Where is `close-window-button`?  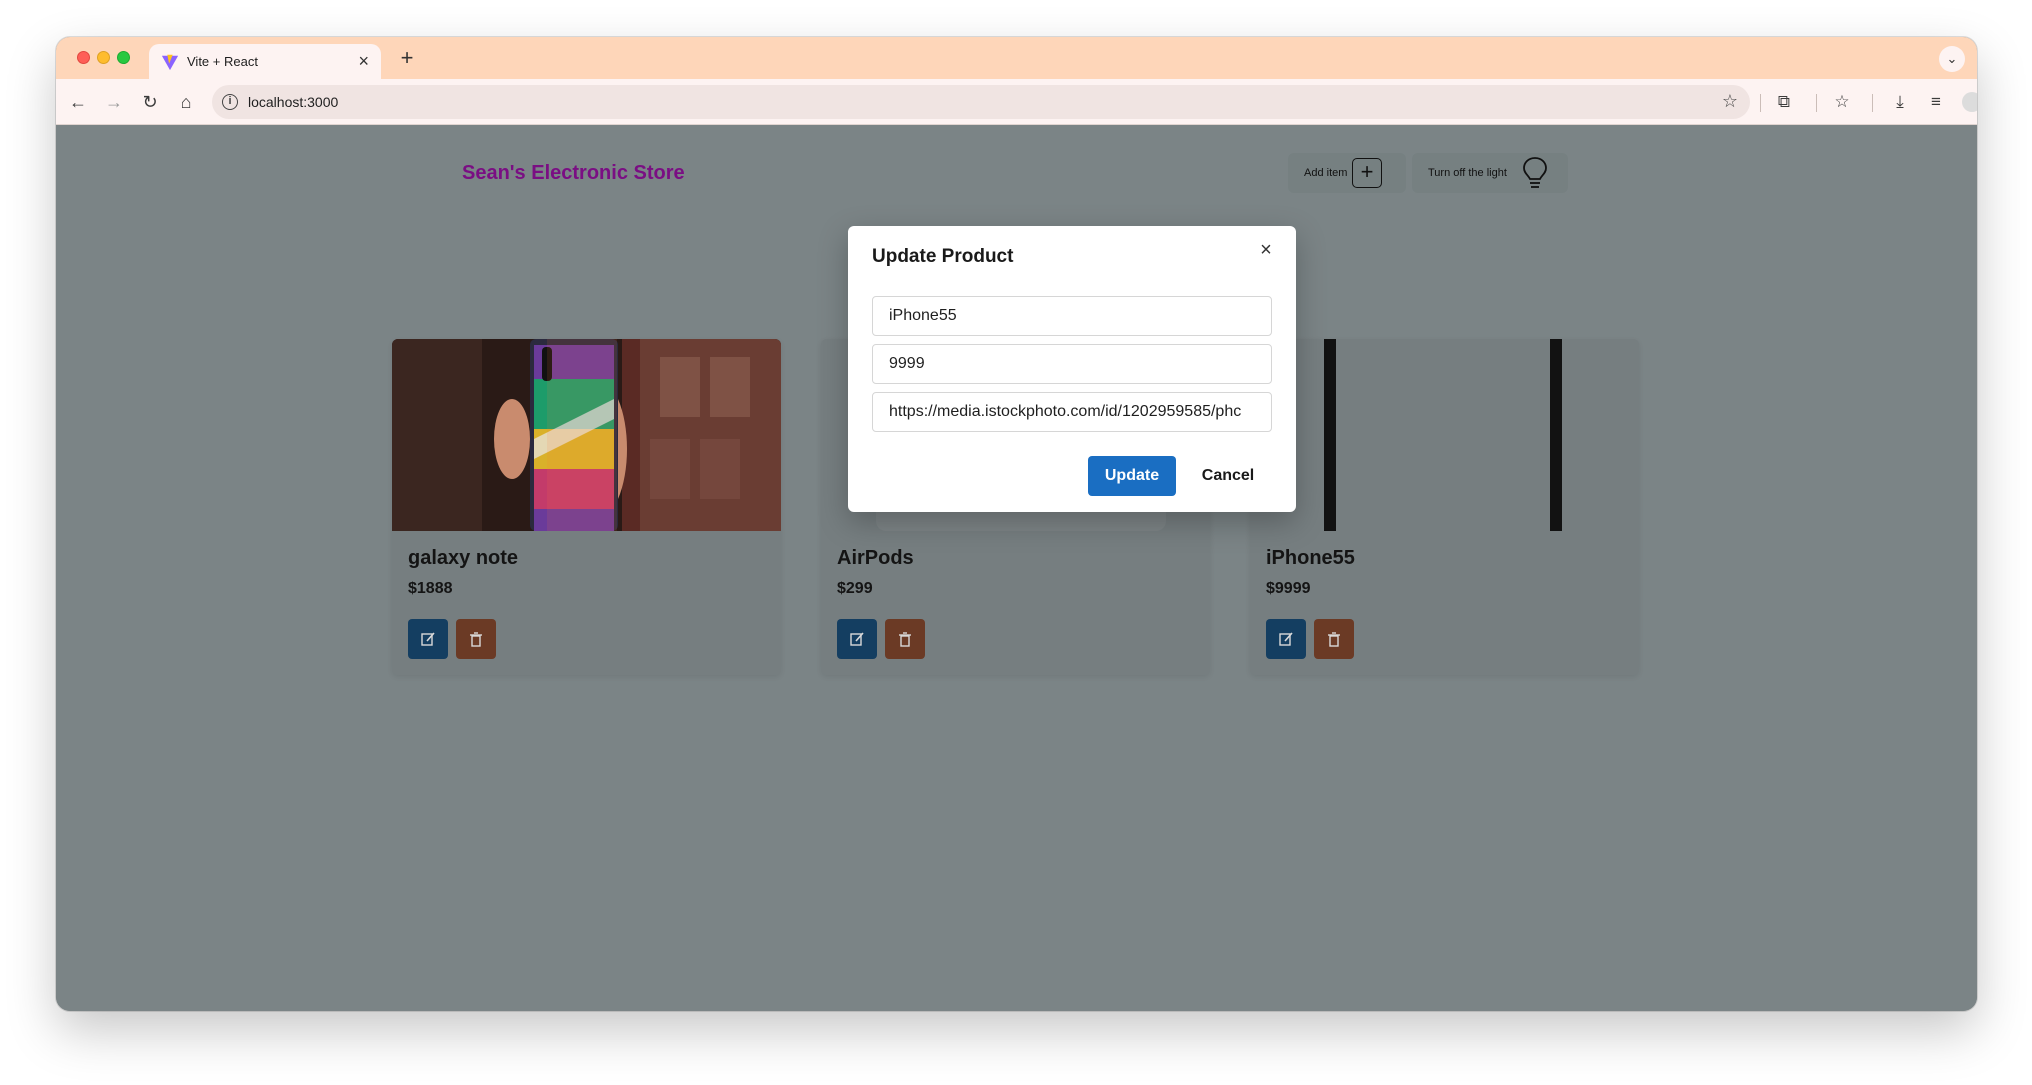 close-window-button is located at coordinates (83, 57).